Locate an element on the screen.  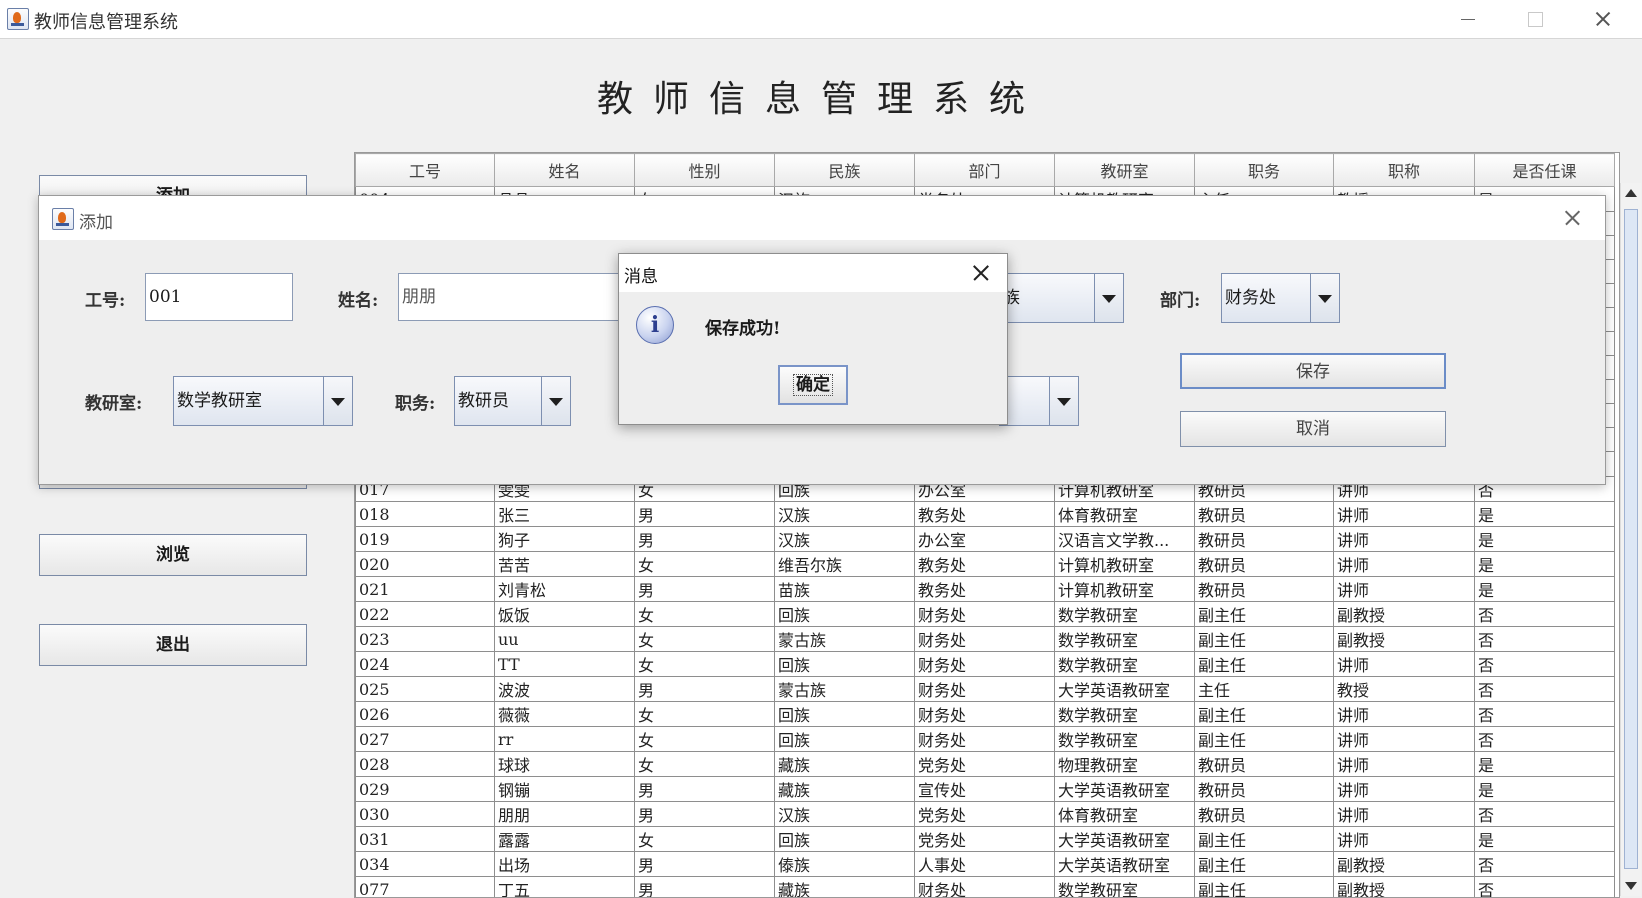
table-cell: rr is located at coordinates (565, 739).